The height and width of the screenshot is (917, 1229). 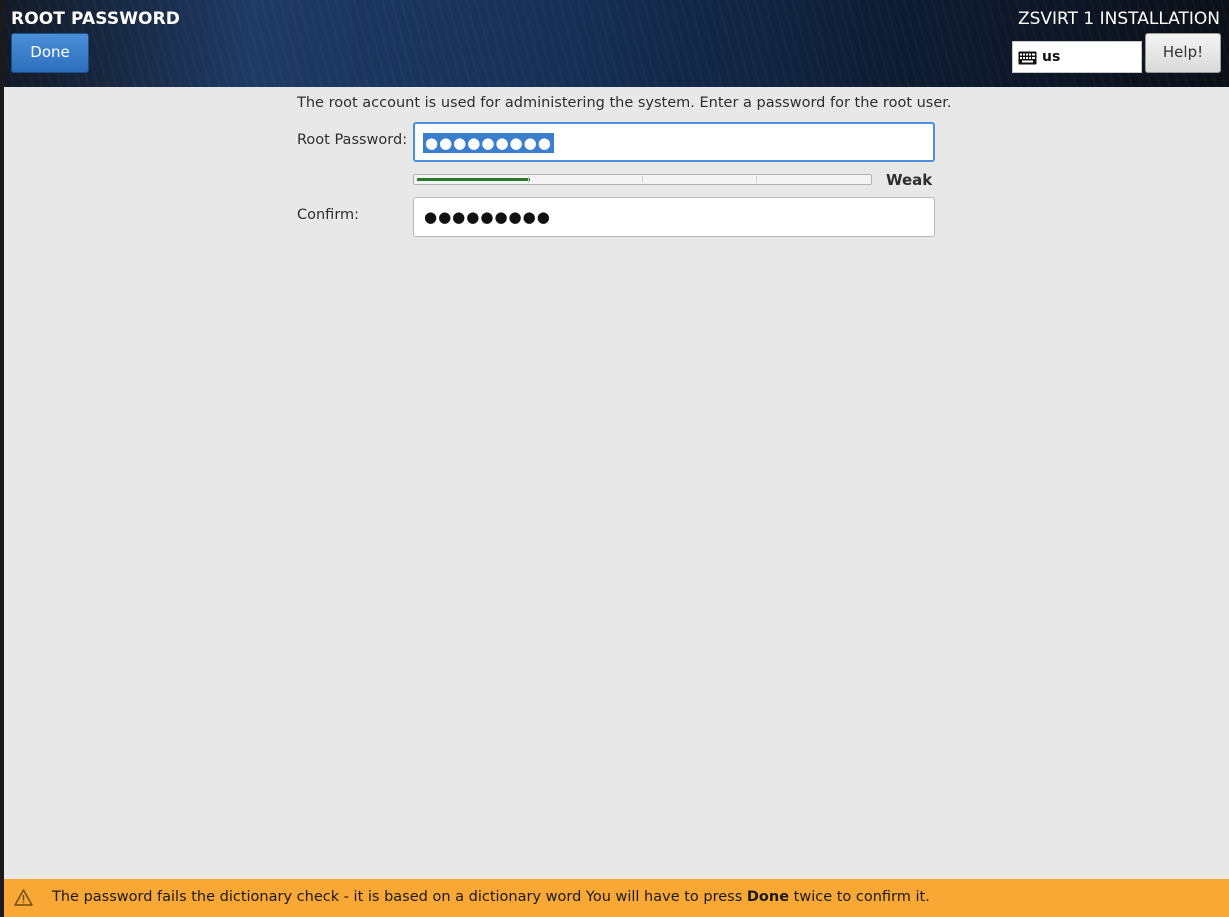 I want to click on password-strength-meter, so click(x=642, y=179).